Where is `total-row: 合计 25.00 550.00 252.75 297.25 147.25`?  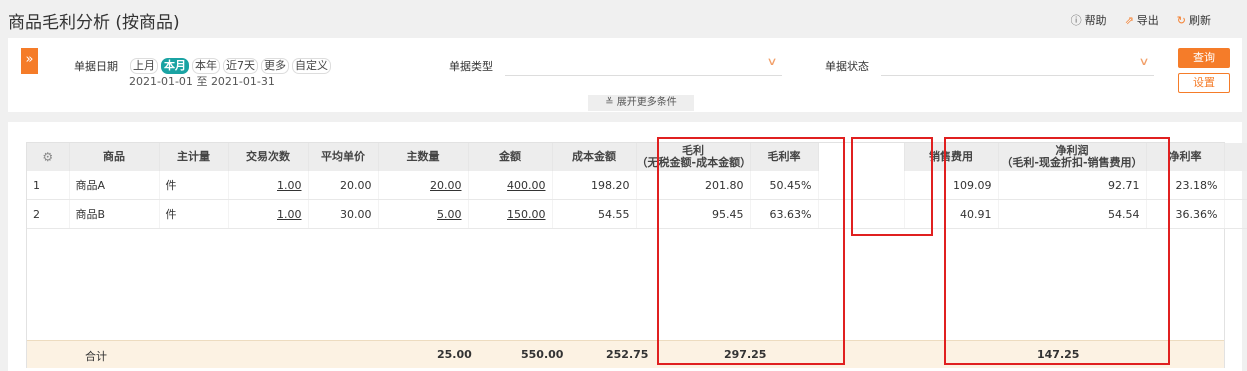
total-row: 合计 25.00 550.00 252.75 297.25 147.25 is located at coordinates (625, 354).